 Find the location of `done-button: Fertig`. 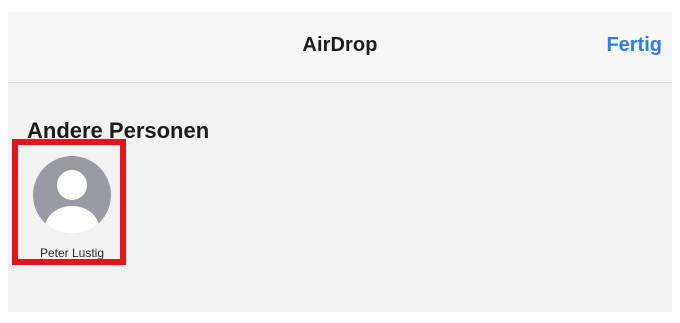

done-button: Fertig is located at coordinates (634, 45).